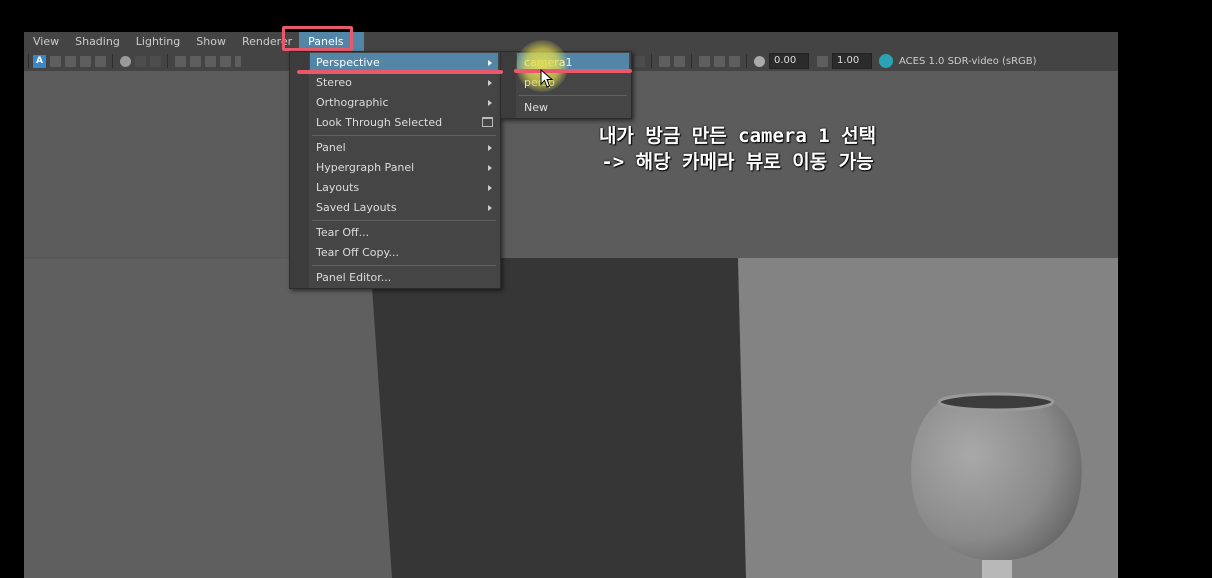  Describe the element at coordinates (100, 61) in the screenshot. I see `2d-pan-zoom-icon` at that location.